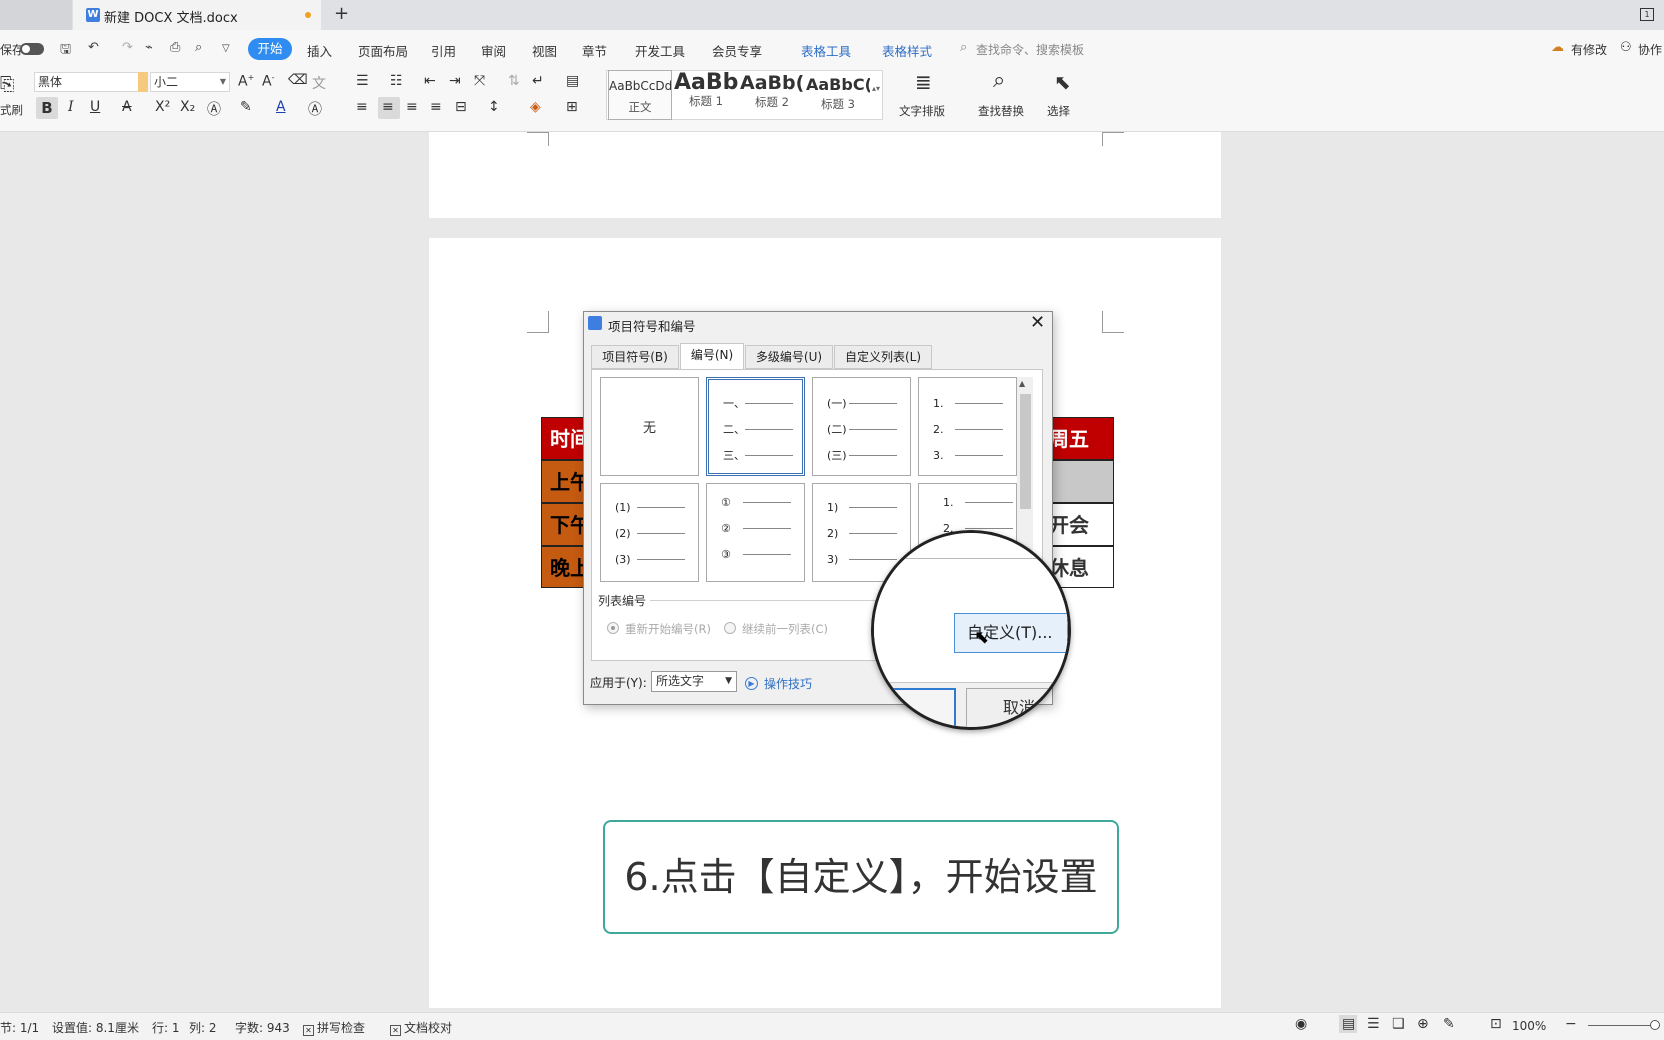 The height and width of the screenshot is (1040, 1664). What do you see at coordinates (1496, 1024) in the screenshot?
I see `fit-page-icon: ⊡` at bounding box center [1496, 1024].